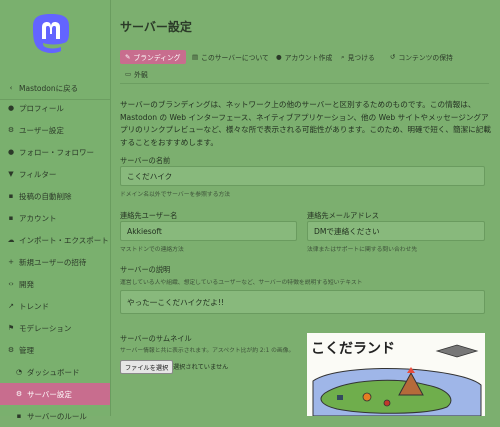 The width and height of the screenshot is (500, 427). What do you see at coordinates (195, 57) in the screenshot?
I see `file-icon: ▤` at bounding box center [195, 57].